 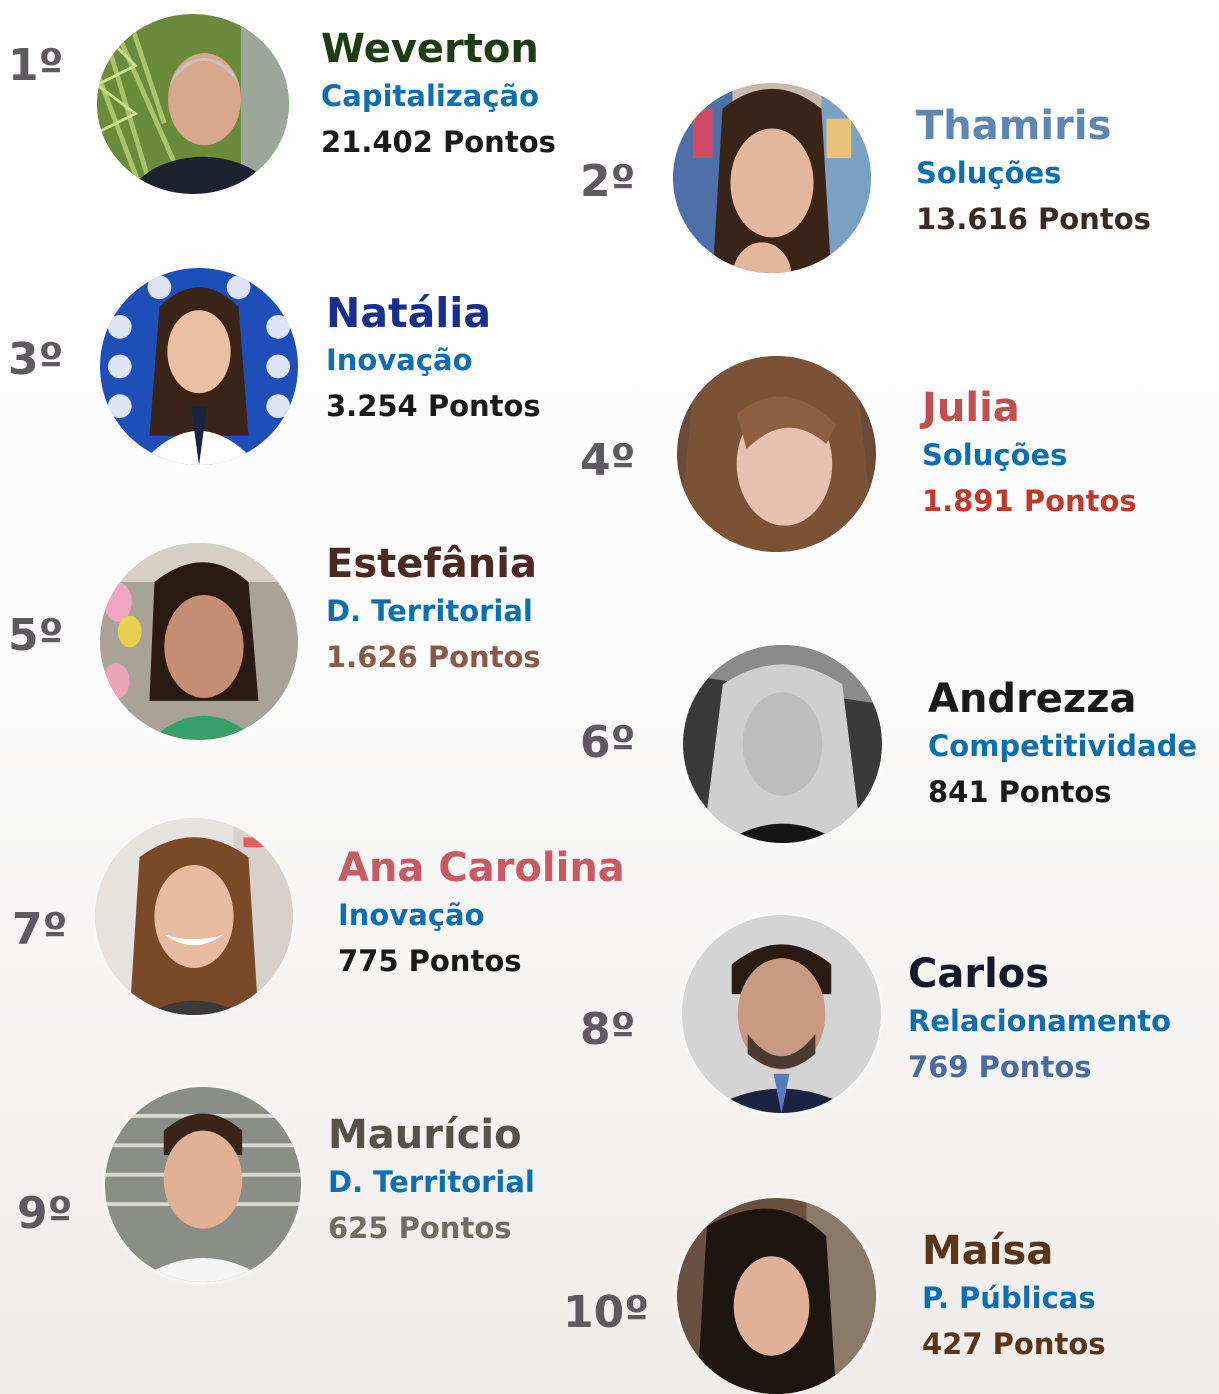 What do you see at coordinates (430, 49) in the screenshot?
I see `employee-name: Weverton` at bounding box center [430, 49].